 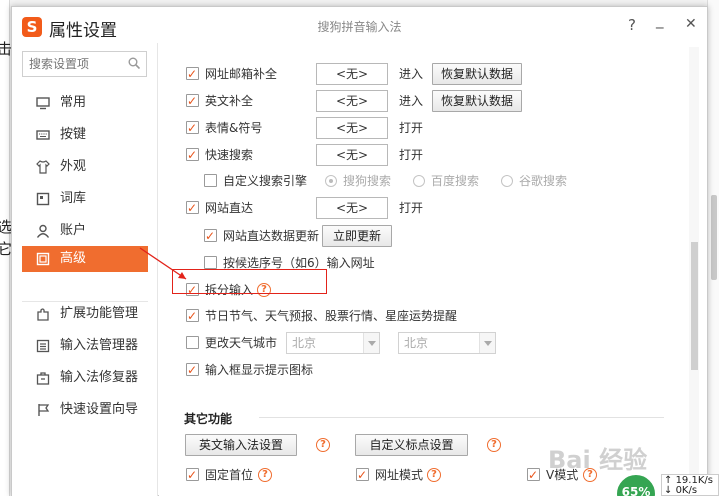 What do you see at coordinates (99, 345) in the screenshot?
I see `sidebar-item-label: 输入法管理器` at bounding box center [99, 345].